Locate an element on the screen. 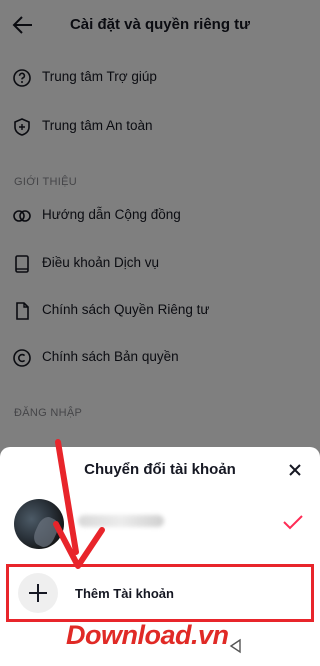  watermark-logo: Download.vn is located at coordinates (147, 635).